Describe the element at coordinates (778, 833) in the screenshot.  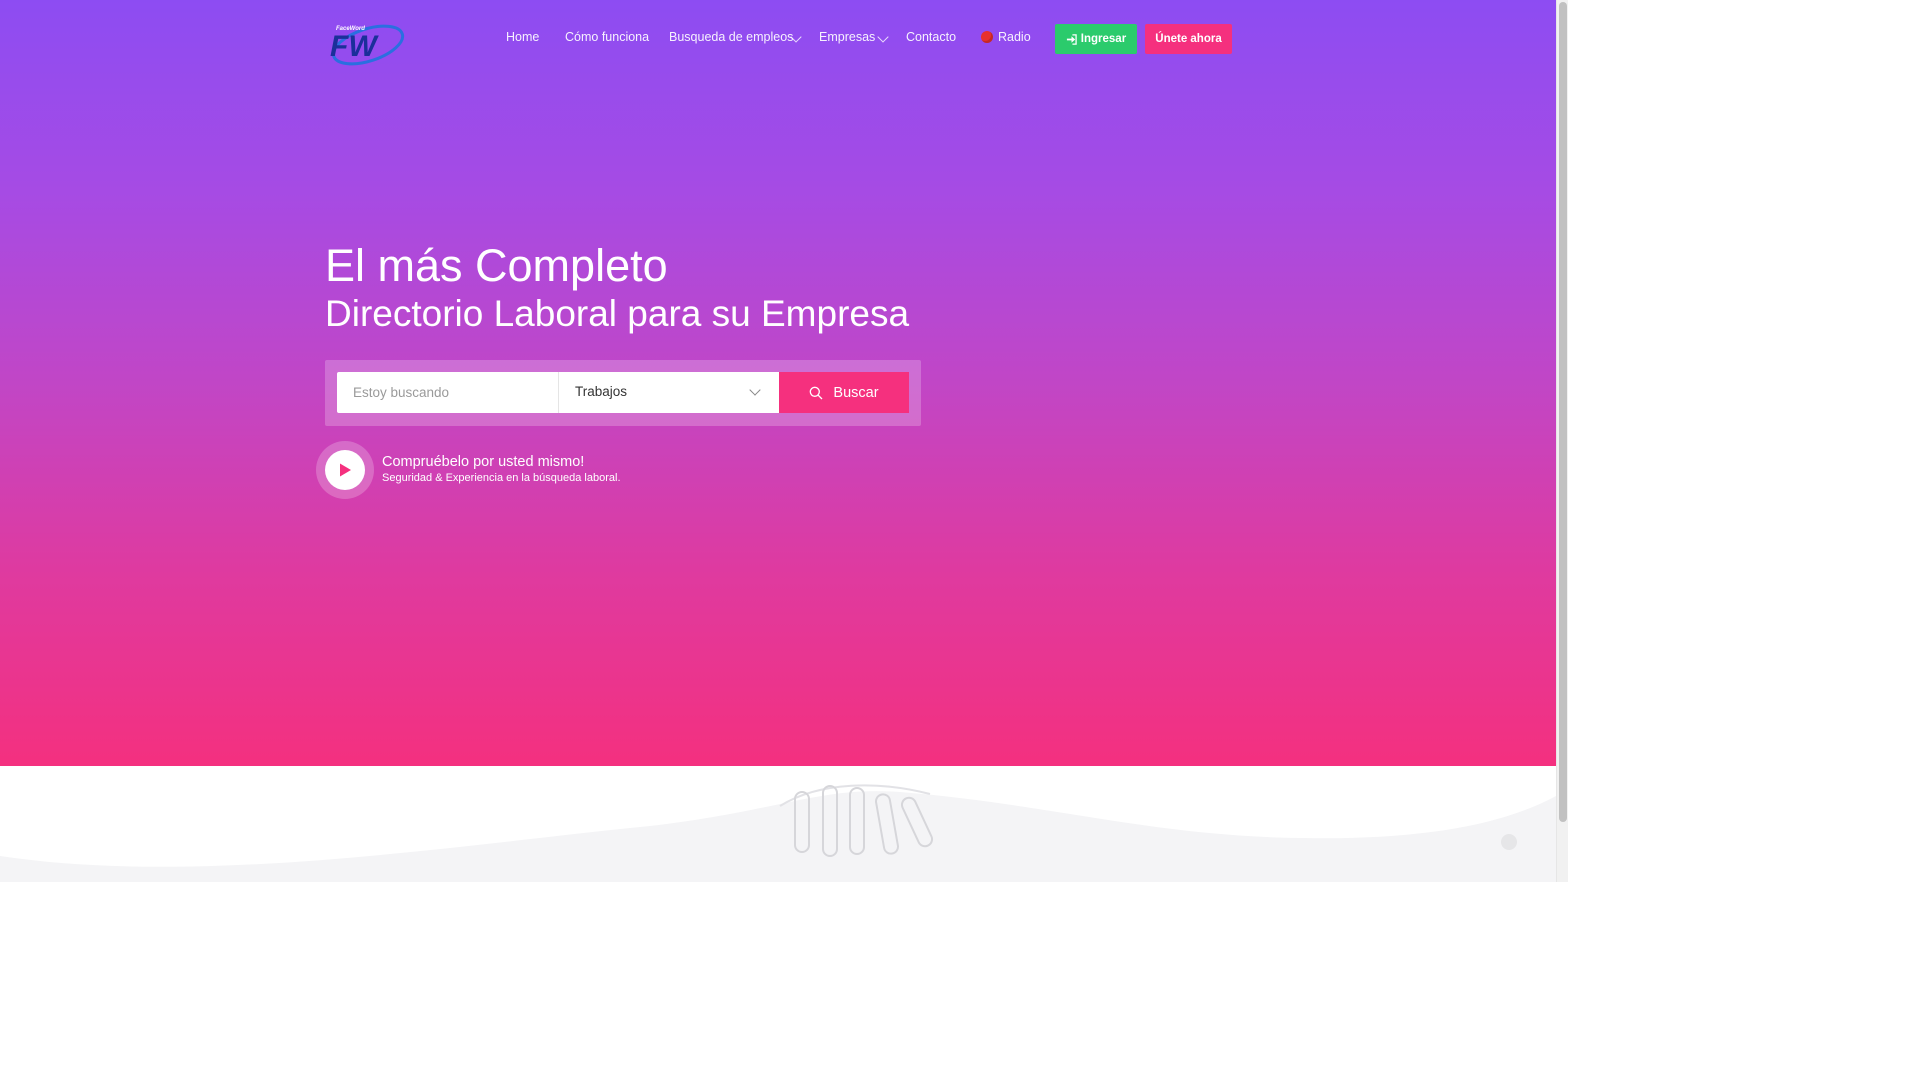
I see `paperclips-wave-illustration` at that location.